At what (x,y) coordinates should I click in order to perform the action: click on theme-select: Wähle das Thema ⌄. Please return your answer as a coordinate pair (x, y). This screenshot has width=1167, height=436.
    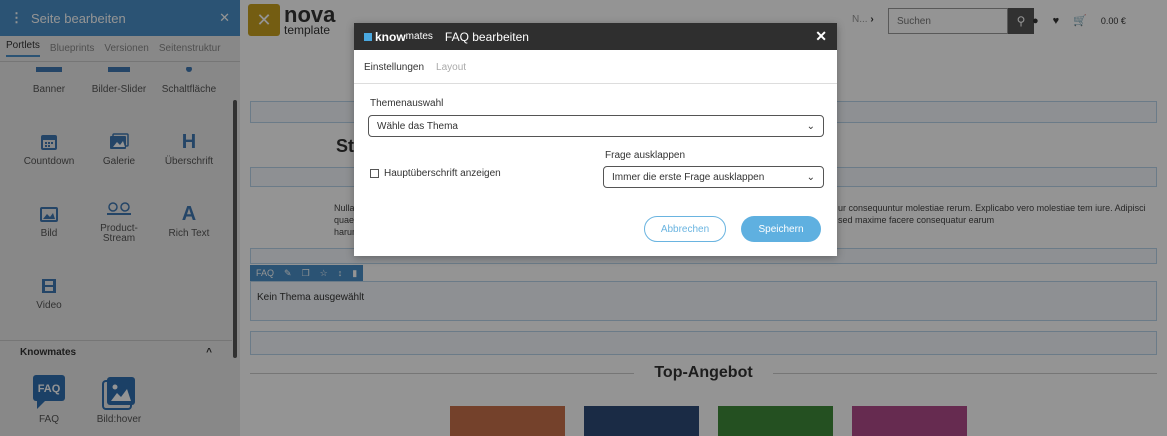
    Looking at the image, I should click on (596, 126).